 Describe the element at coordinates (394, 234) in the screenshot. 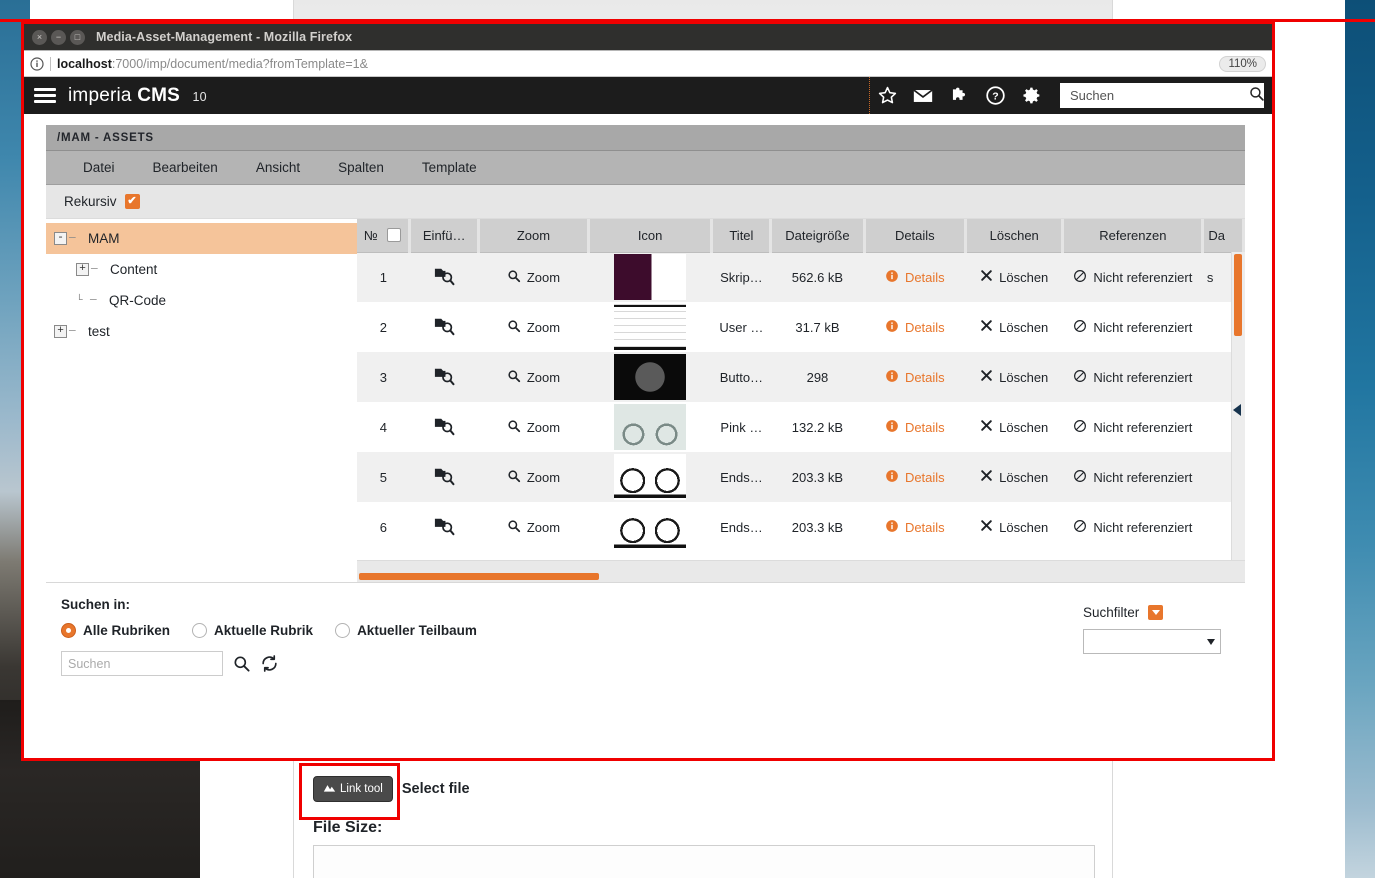

I see `select-all-checkbox` at that location.